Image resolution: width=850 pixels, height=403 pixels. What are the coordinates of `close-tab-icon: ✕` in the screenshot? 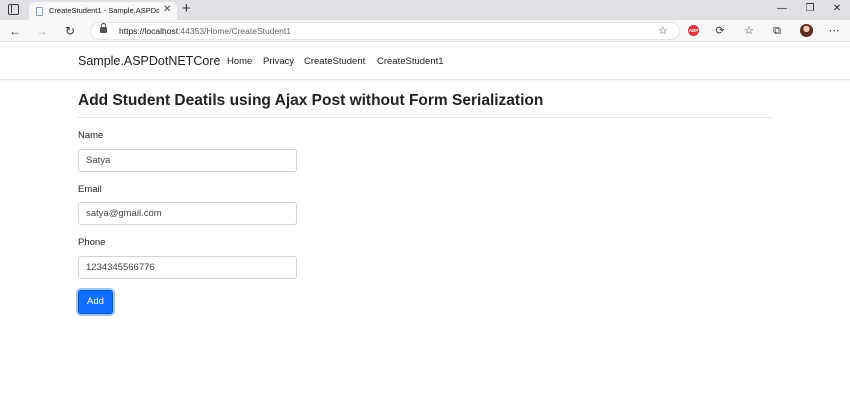 It's located at (167, 10).